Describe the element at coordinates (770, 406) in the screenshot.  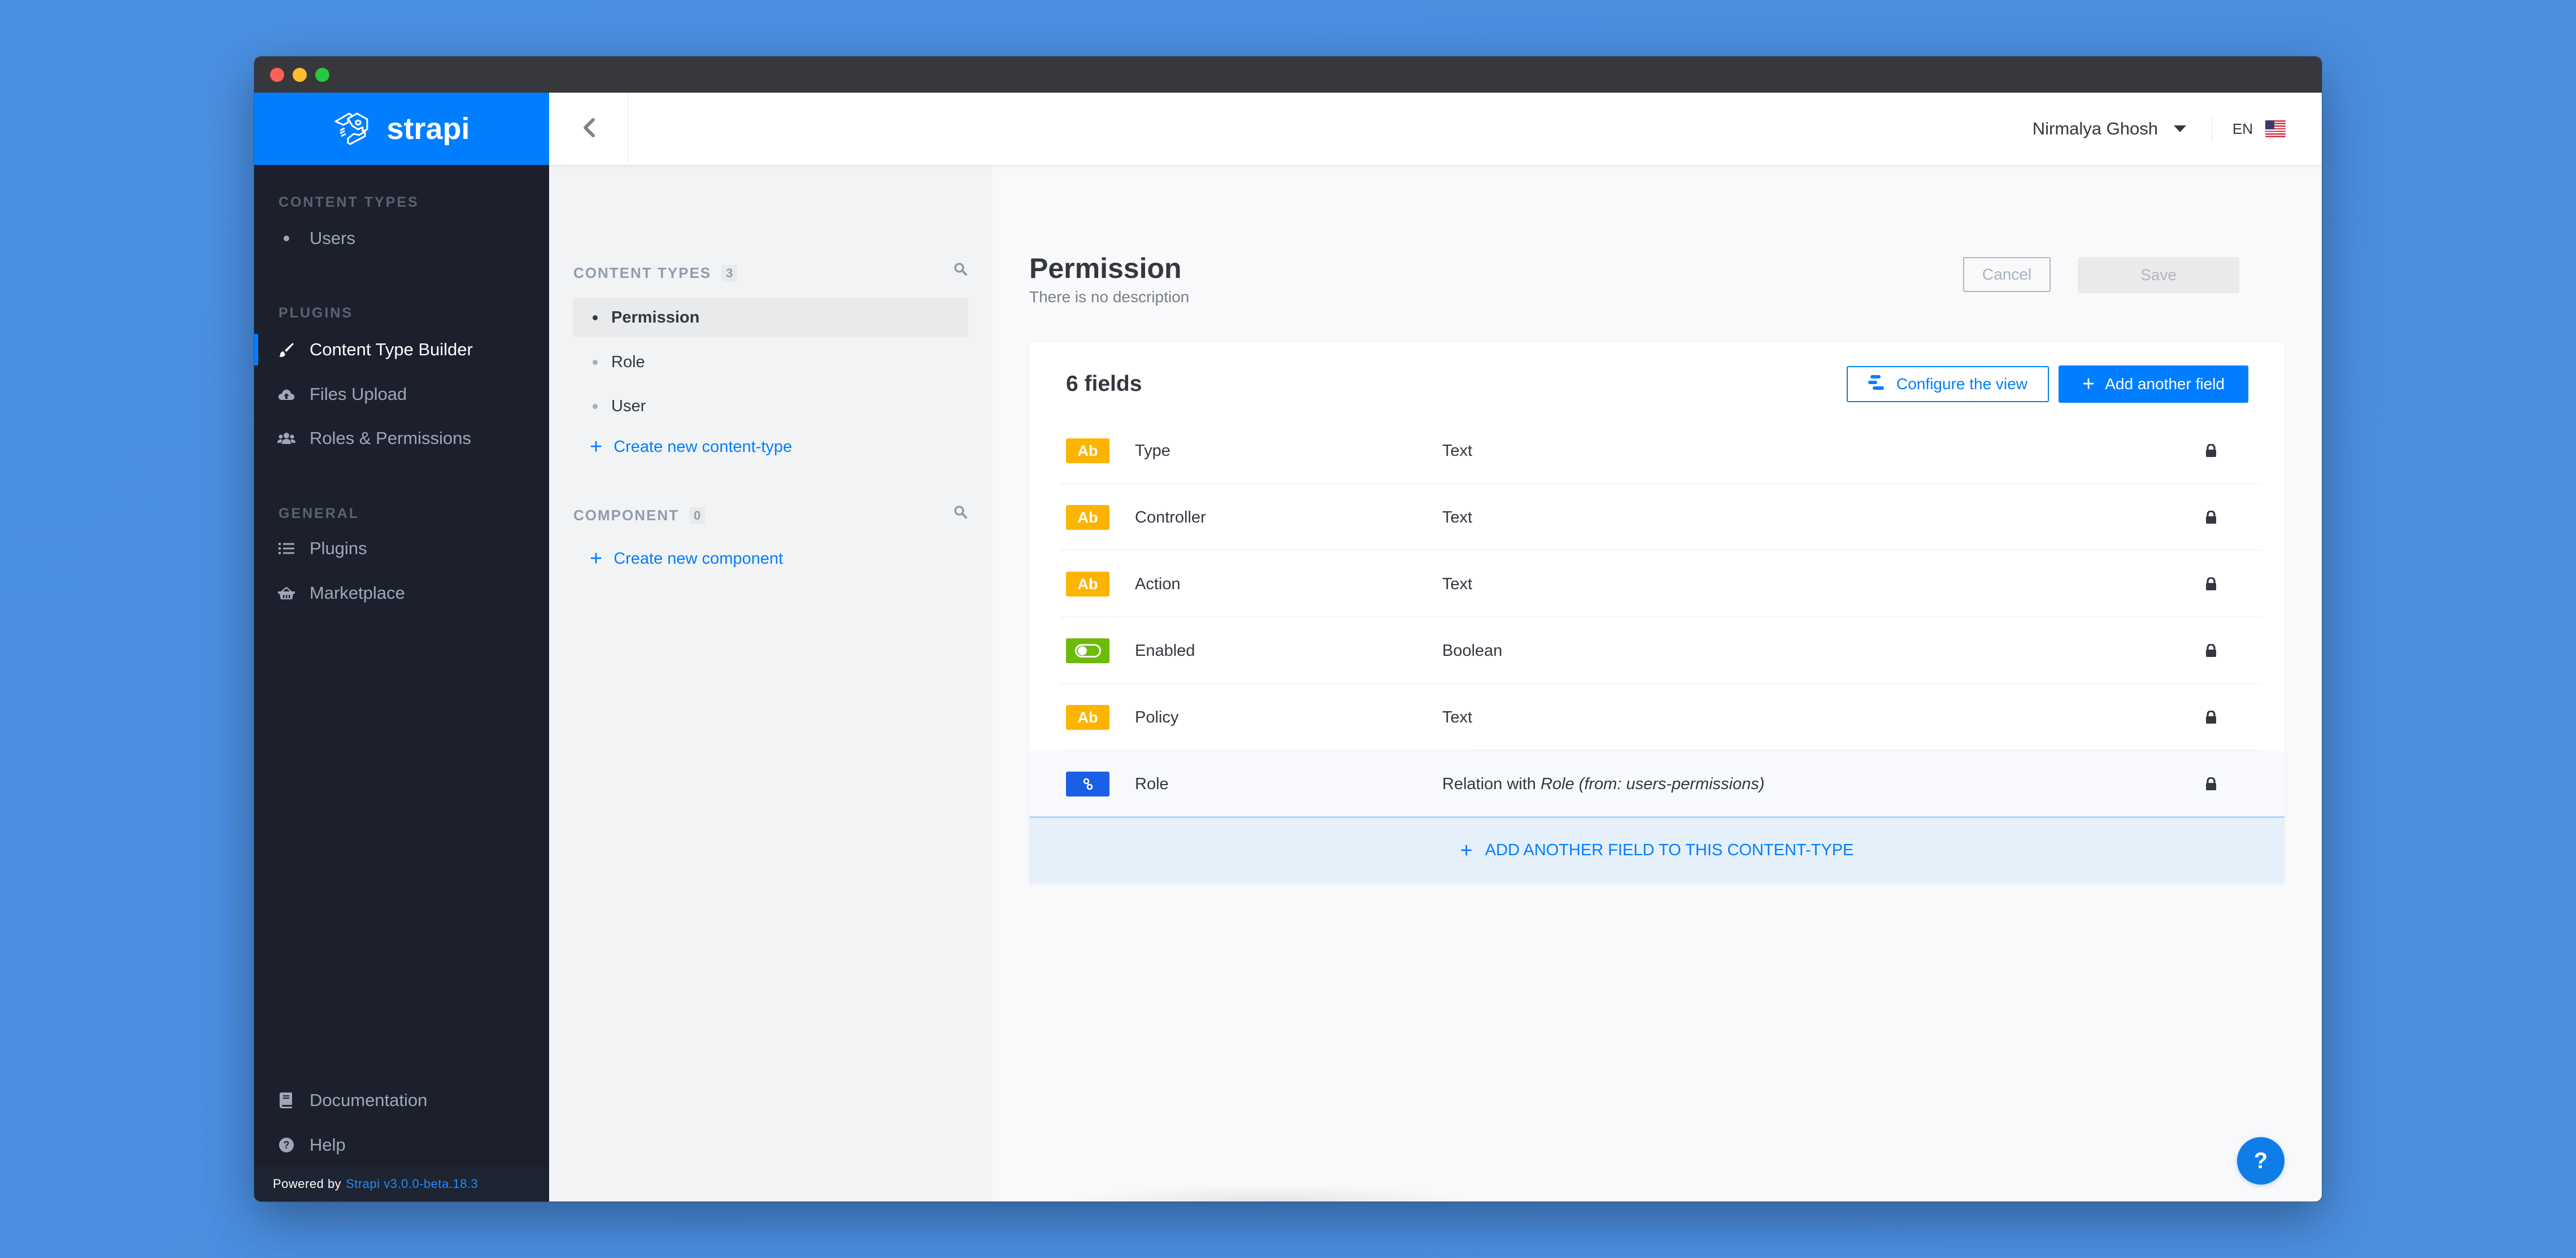
I see `content-type-item-user: User` at that location.